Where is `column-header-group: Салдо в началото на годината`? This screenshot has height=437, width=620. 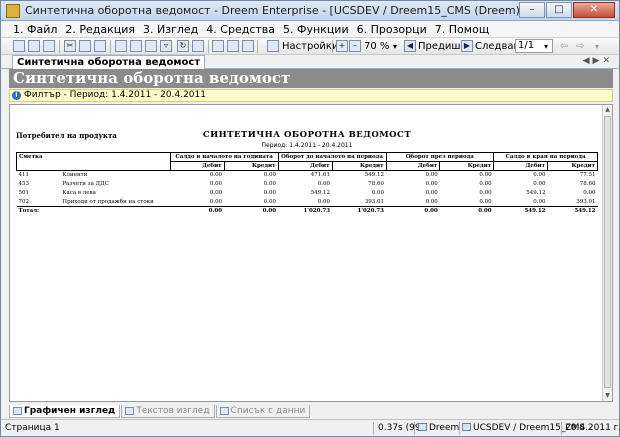
column-header-group: Салдо в началото на годината is located at coordinates (224, 157).